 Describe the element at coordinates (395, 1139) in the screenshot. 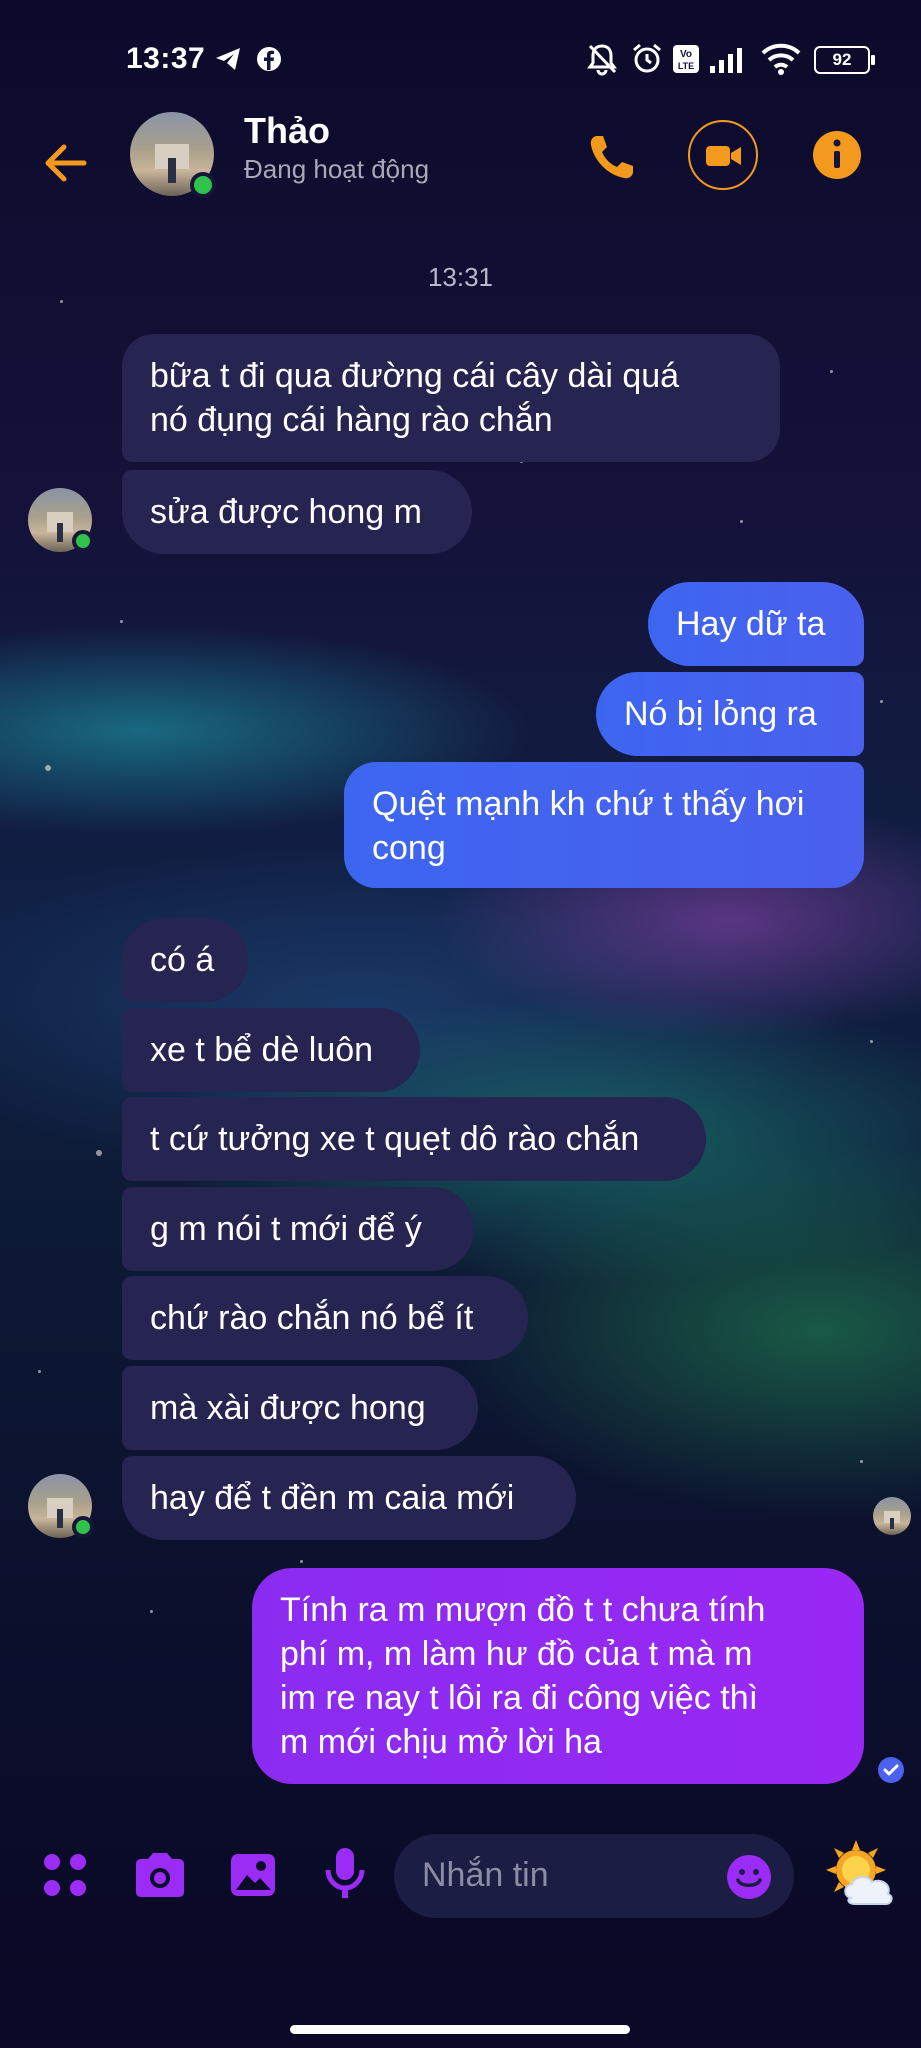

I see `message-line: t cứ tưởng xe t quẹt dô rào chắn` at that location.